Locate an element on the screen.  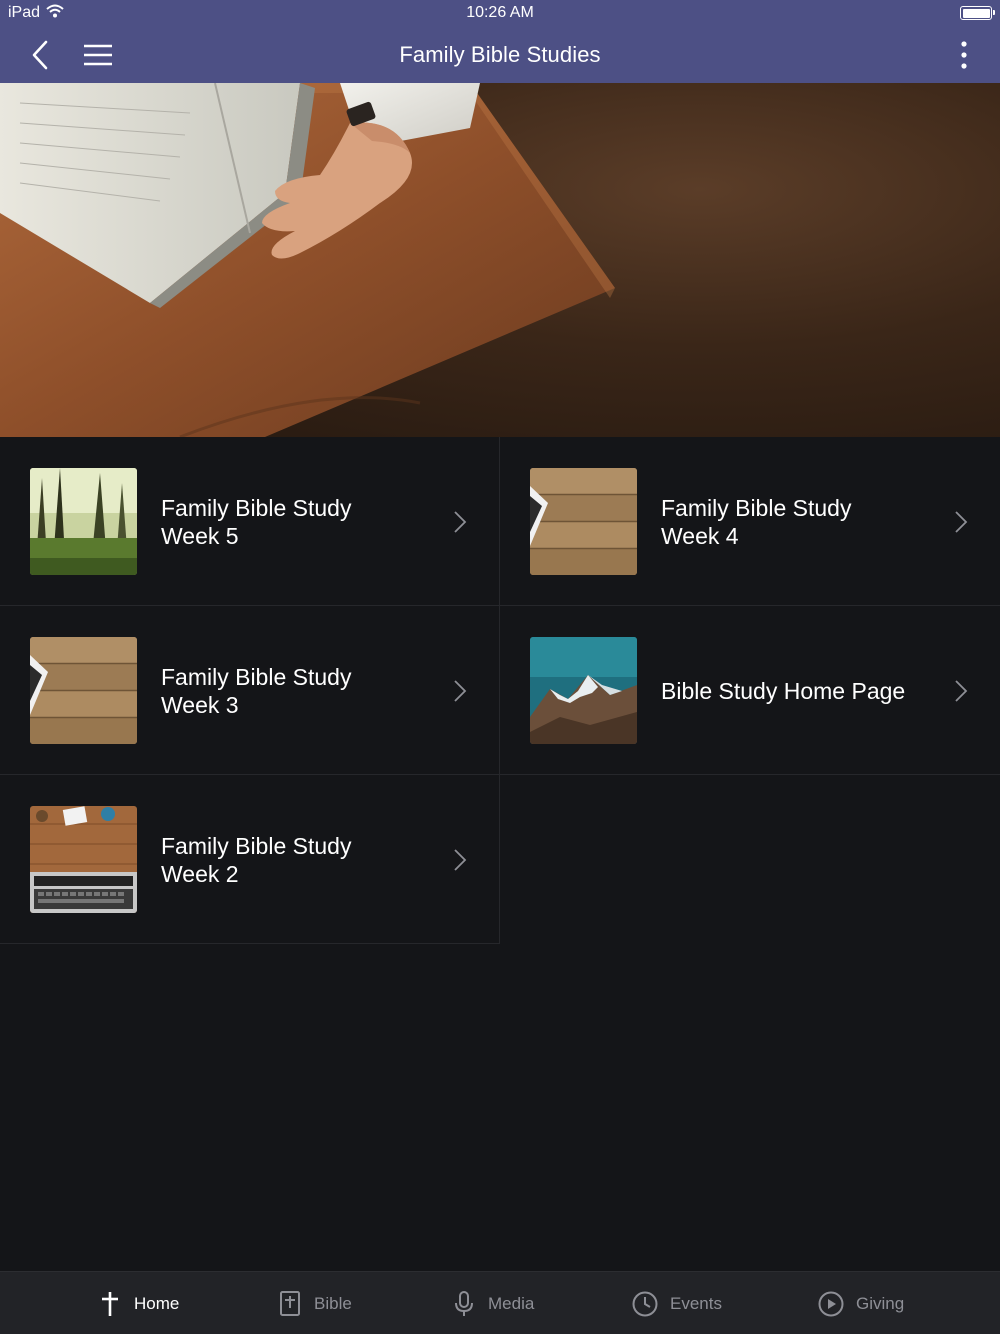
page-title: Family Bible Studies is located at coordinates (500, 54).